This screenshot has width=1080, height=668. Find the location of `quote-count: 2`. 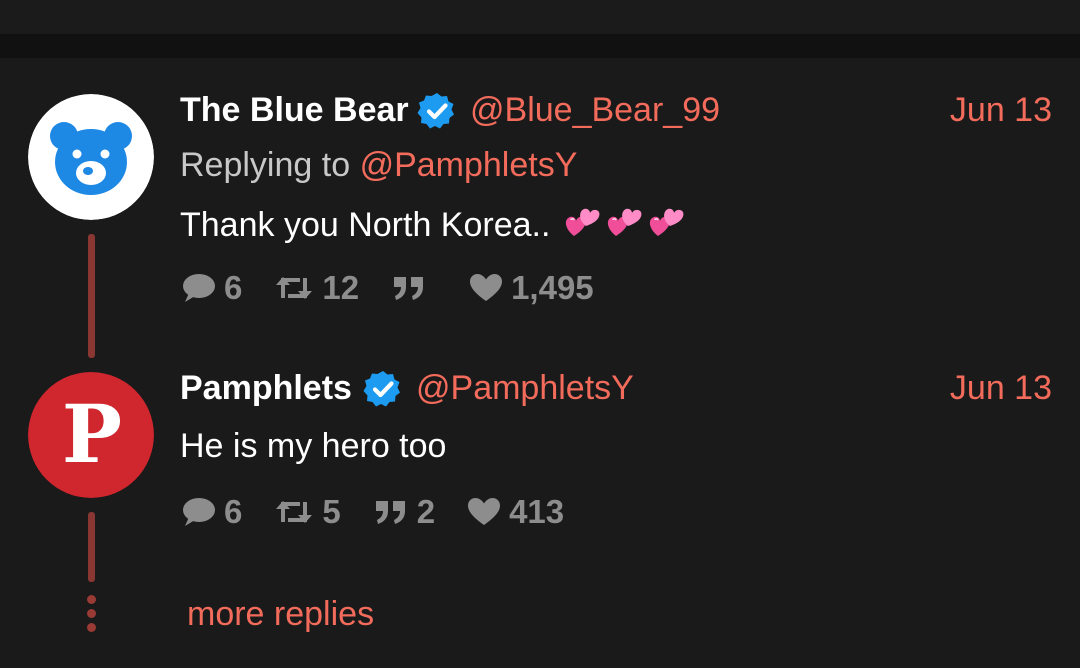

quote-count: 2 is located at coordinates (426, 511).